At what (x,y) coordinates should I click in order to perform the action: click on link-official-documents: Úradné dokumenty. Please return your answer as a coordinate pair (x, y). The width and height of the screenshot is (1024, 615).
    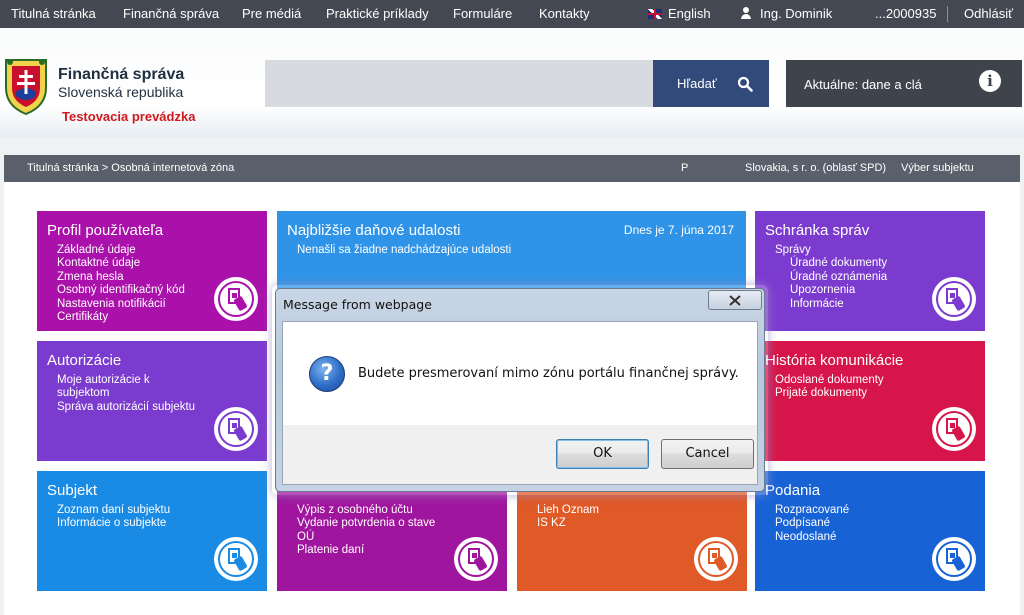
    Looking at the image, I should click on (831, 263).